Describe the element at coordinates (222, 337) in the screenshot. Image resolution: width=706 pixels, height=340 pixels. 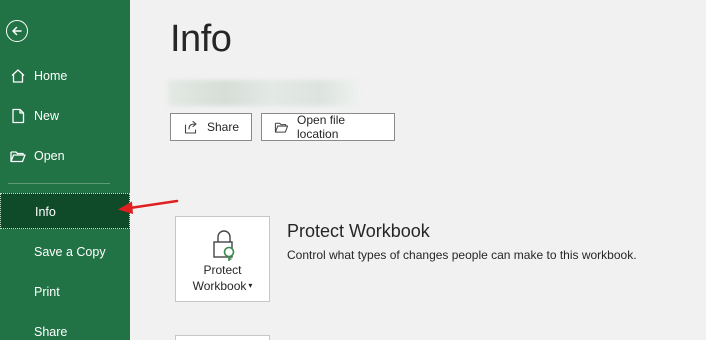
I see `next-tile-button` at that location.